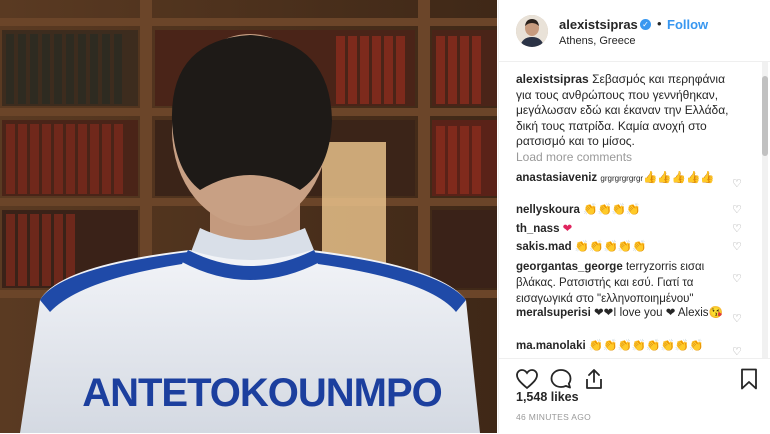 The width and height of the screenshot is (770, 434). I want to click on comment-username: sakis.mad, so click(544, 247).